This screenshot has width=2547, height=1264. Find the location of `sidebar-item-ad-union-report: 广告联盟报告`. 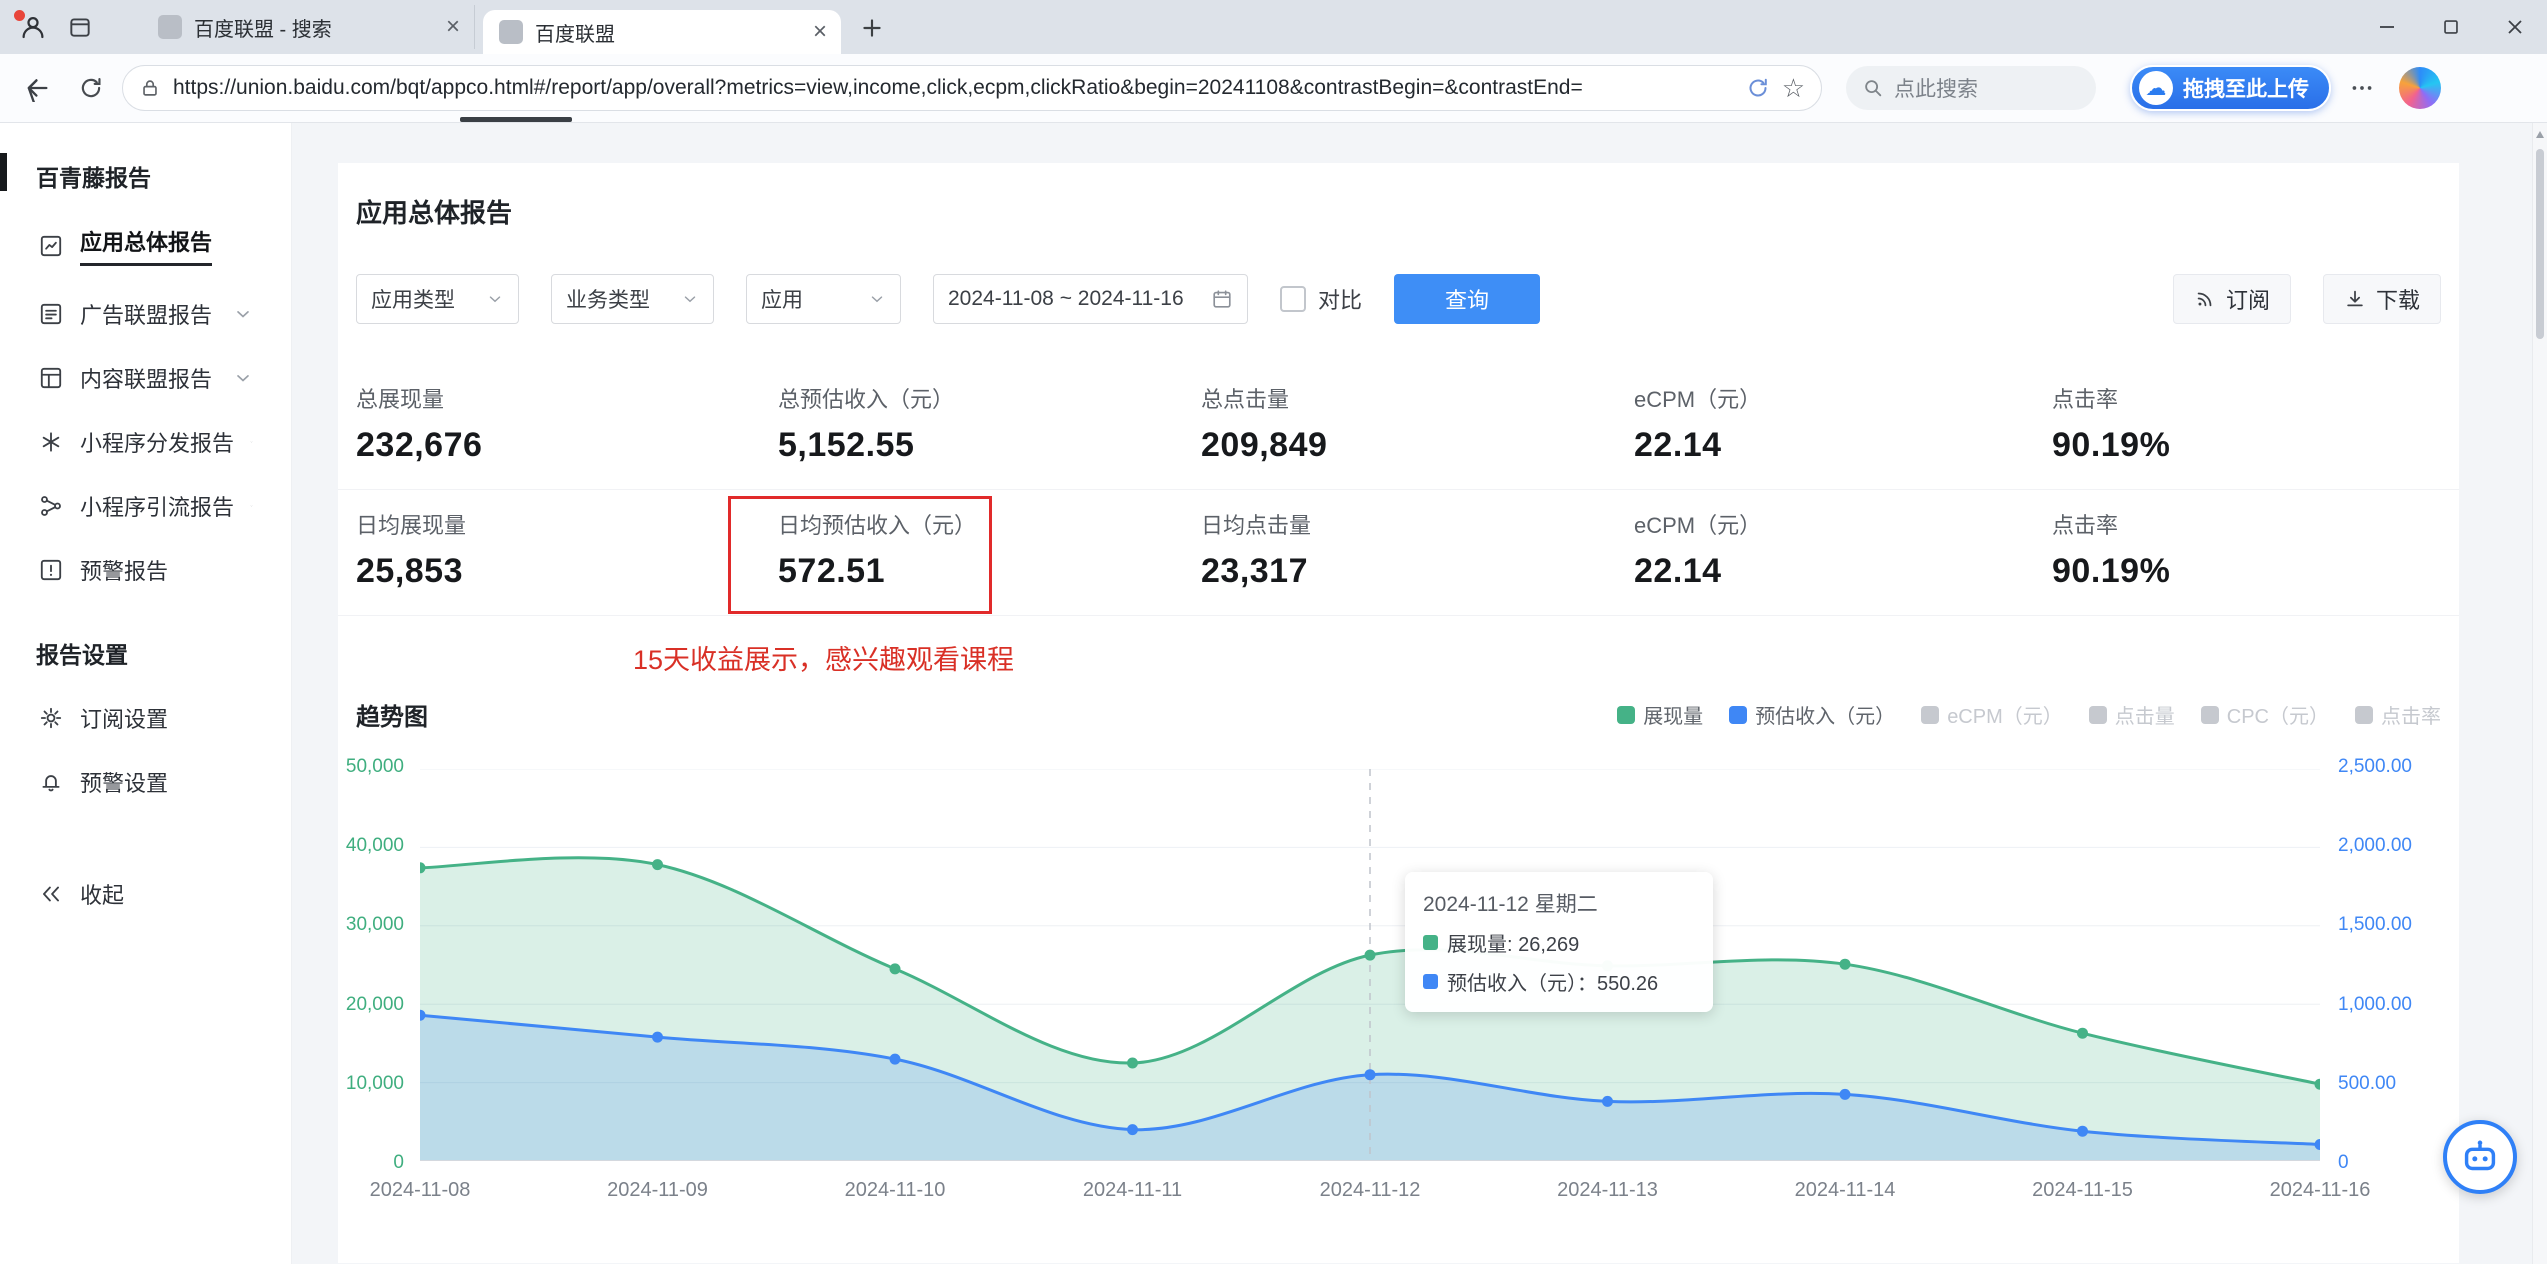

sidebar-item-ad-union-report: 广告联盟报告 is located at coordinates (145, 314).